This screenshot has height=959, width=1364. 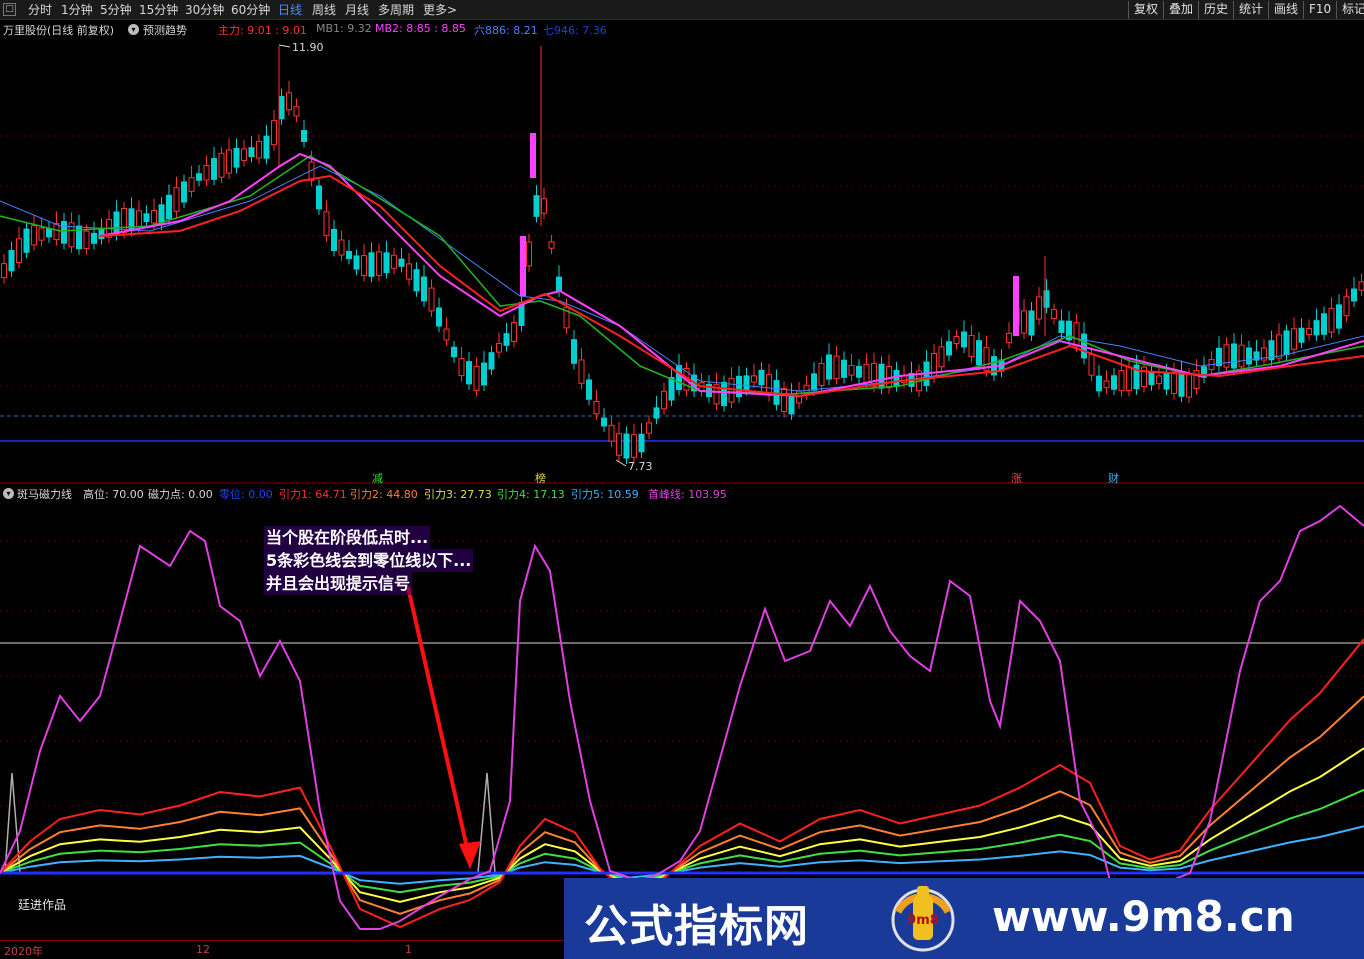 I want to click on indicator-toggle: ▾, so click(x=8, y=492).